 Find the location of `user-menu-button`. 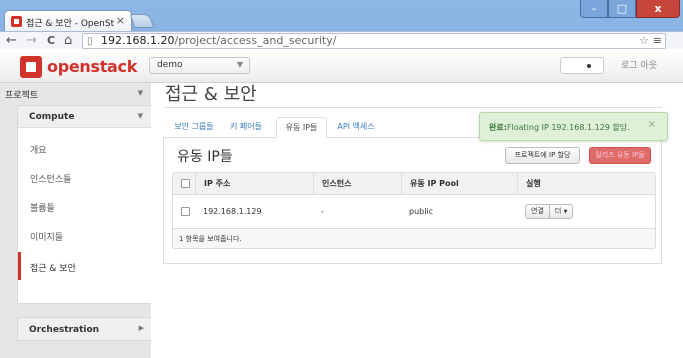

user-menu-button is located at coordinates (582, 65).